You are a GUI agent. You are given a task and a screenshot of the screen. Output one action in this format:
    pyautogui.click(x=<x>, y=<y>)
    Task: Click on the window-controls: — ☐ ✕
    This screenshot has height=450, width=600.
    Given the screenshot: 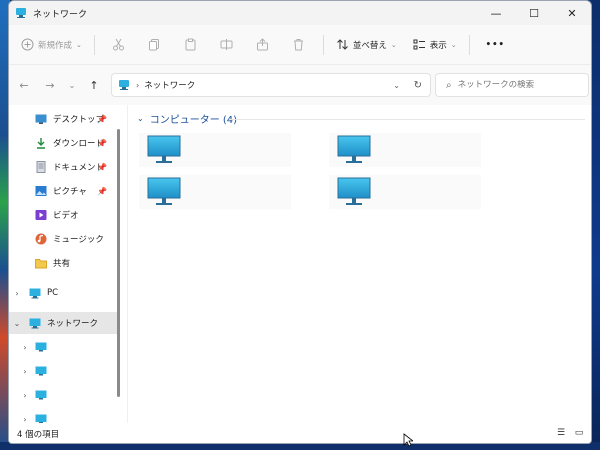 What is the action you would take?
    pyautogui.click(x=534, y=13)
    